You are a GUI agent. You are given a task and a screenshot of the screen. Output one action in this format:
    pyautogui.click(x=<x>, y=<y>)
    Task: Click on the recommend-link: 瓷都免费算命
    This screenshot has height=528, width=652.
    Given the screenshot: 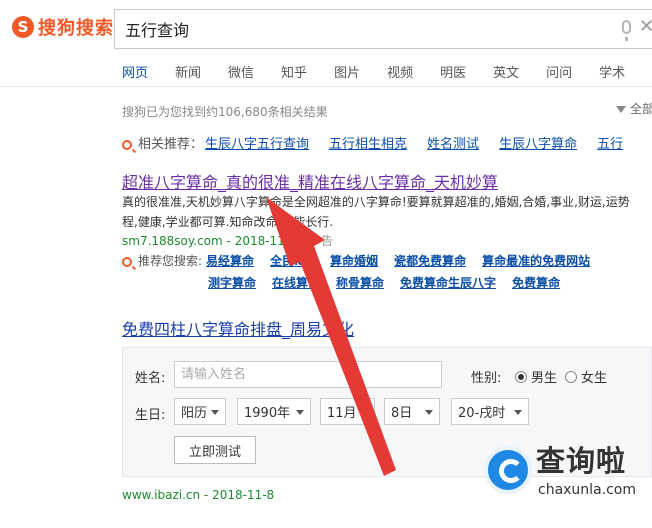 What is the action you would take?
    pyautogui.click(x=430, y=261)
    